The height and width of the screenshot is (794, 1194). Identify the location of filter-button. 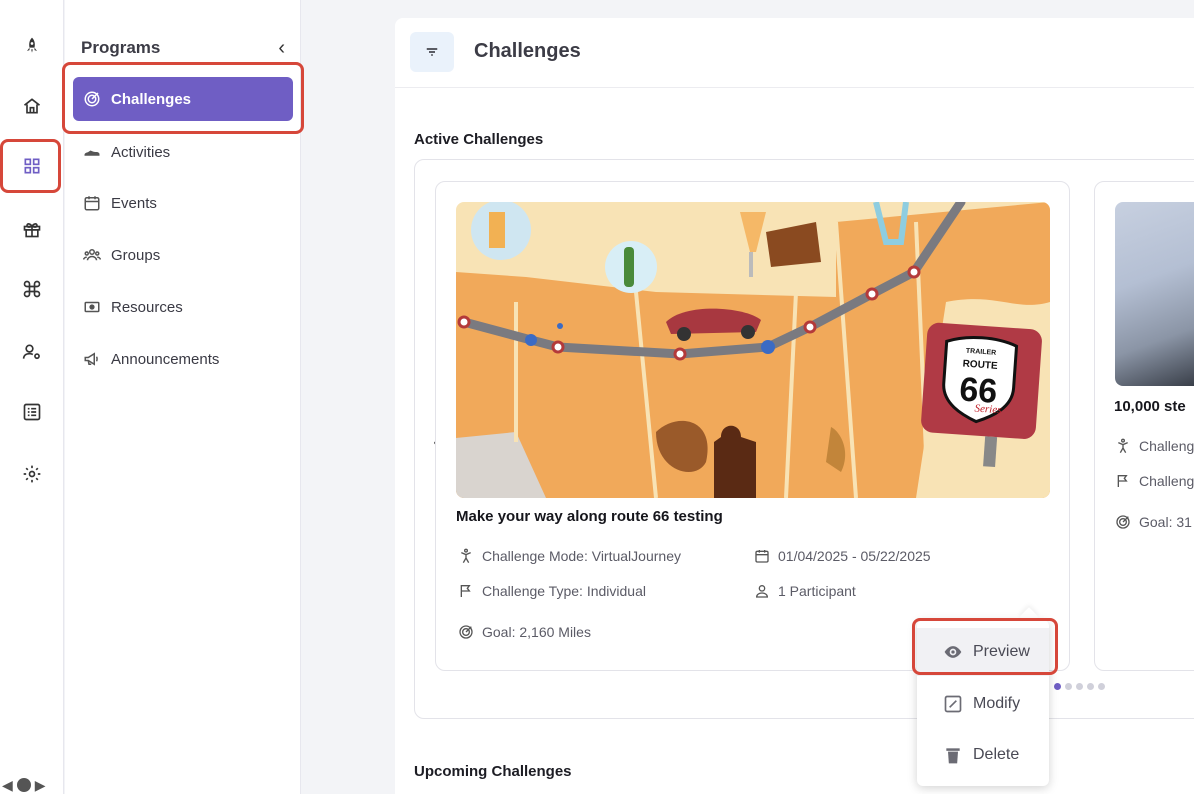
(432, 52).